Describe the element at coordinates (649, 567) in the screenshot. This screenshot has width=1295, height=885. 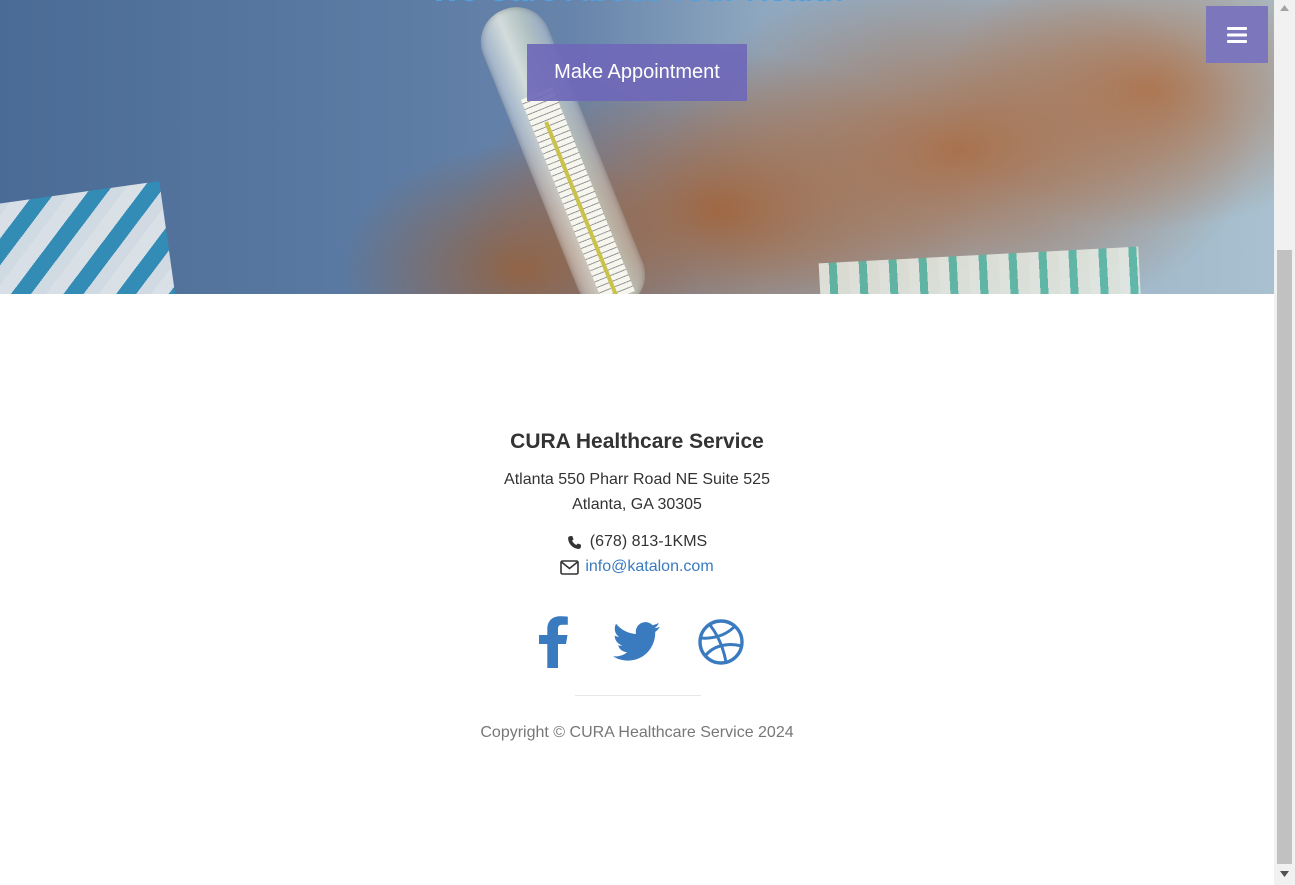
I see `email-link: info@katalon.com` at that location.